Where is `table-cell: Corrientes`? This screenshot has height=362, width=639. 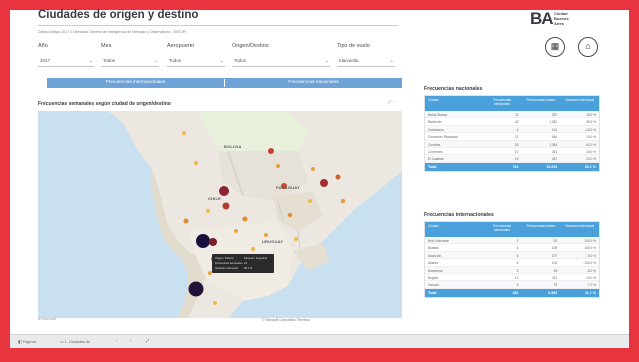 table-cell: Corrientes is located at coordinates (435, 151).